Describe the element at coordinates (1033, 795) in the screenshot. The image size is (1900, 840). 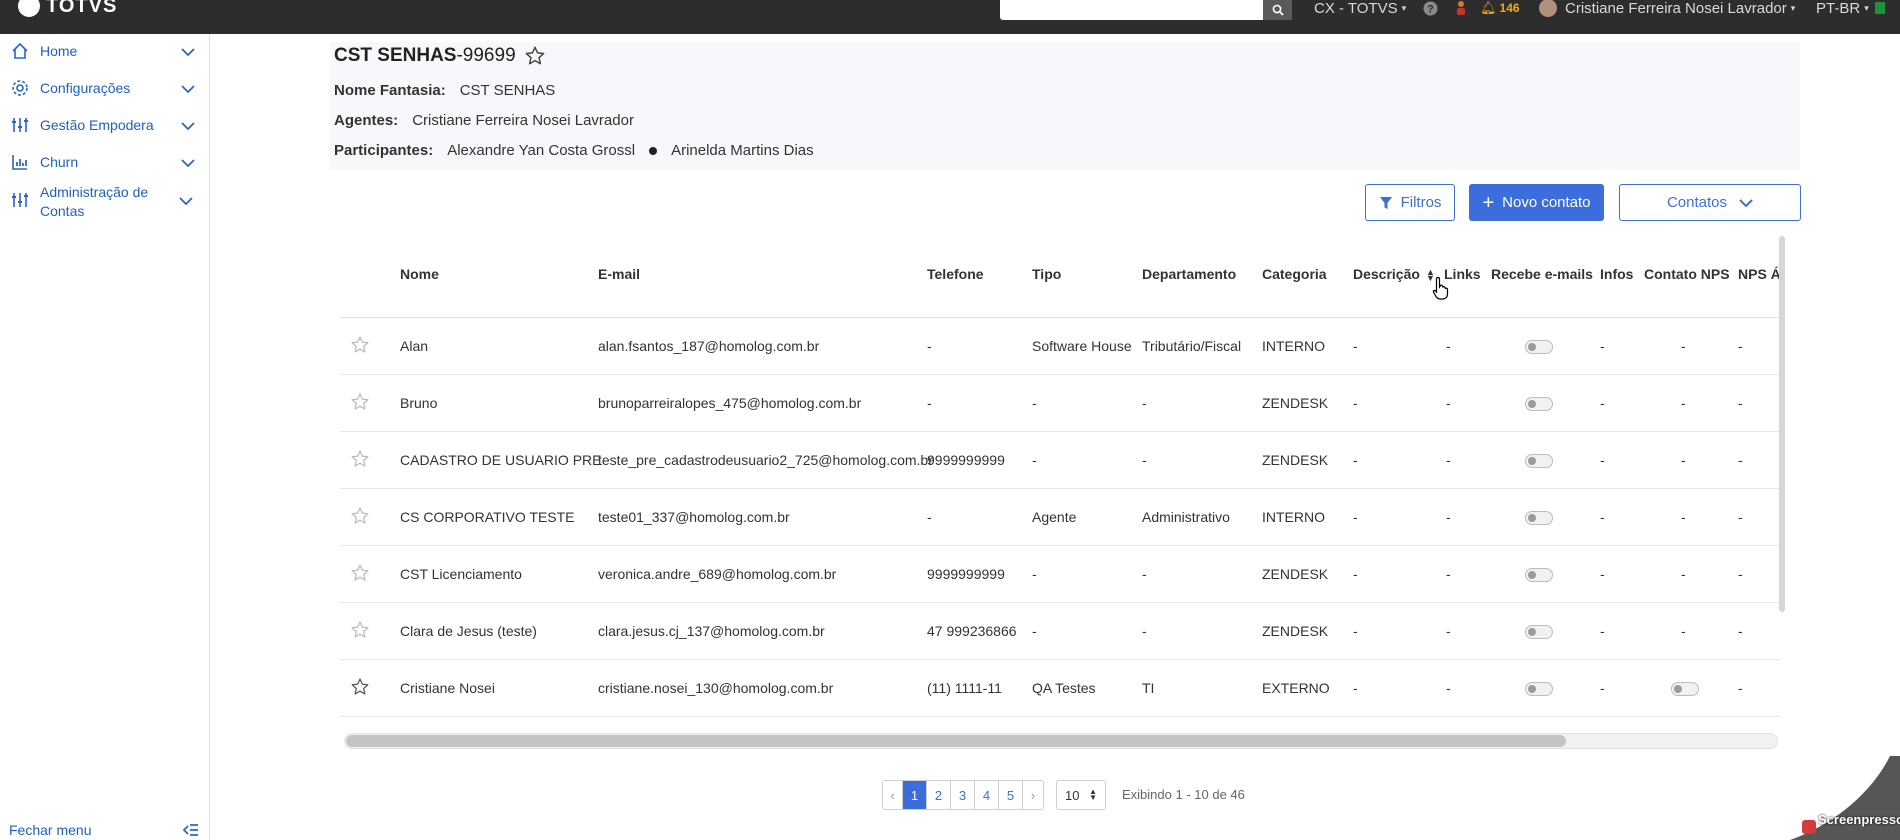
I see `next-page-button: ›` at that location.